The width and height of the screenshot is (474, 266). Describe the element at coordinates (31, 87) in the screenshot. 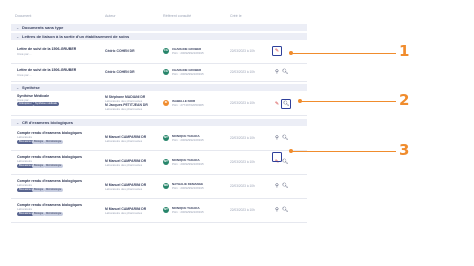

I see `group-label: Synthèse` at that location.